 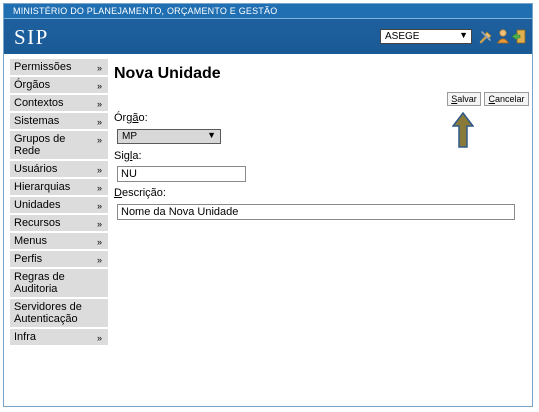 I want to click on sidebar-item-label: Sistemas, so click(x=37, y=121).